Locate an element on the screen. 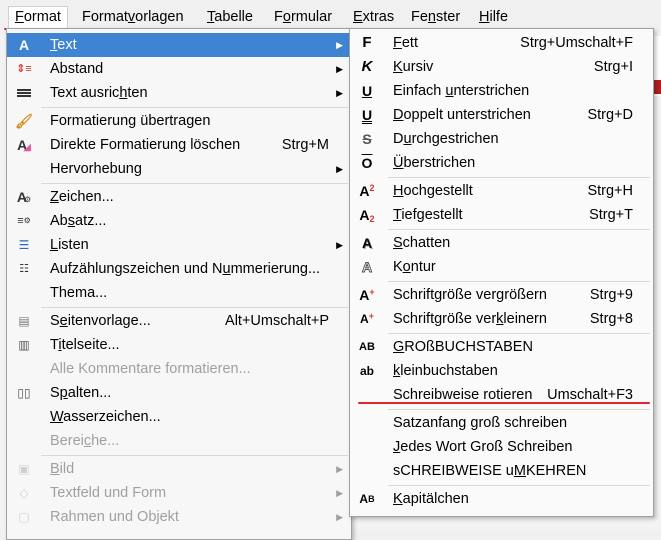 This screenshot has height=540, width=661. shape-icon: ◇ is located at coordinates (24, 493).